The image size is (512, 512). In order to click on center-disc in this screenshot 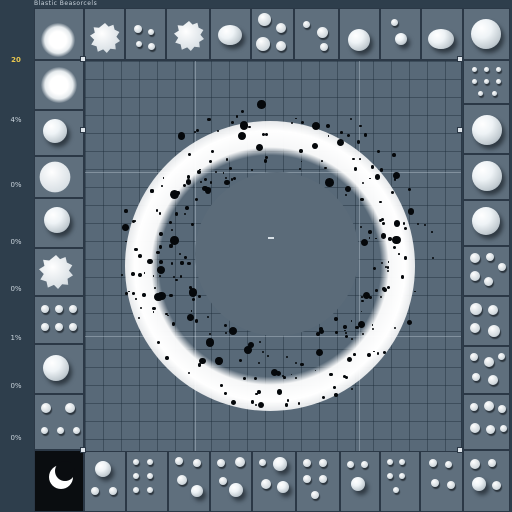, I will do `click(277, 254)`.